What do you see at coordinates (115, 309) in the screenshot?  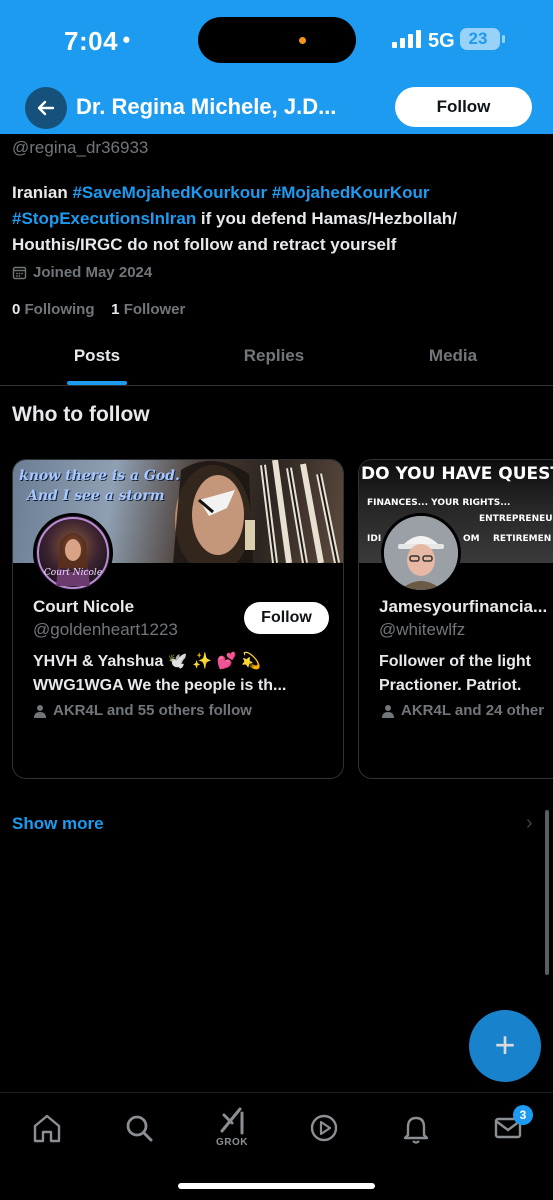 I see `followers-count: 1` at bounding box center [115, 309].